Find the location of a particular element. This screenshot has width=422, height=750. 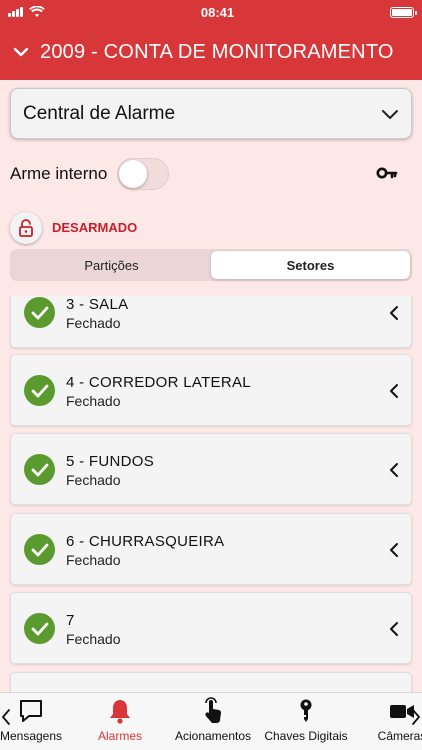

tab-label: Acionamentos is located at coordinates (213, 736).